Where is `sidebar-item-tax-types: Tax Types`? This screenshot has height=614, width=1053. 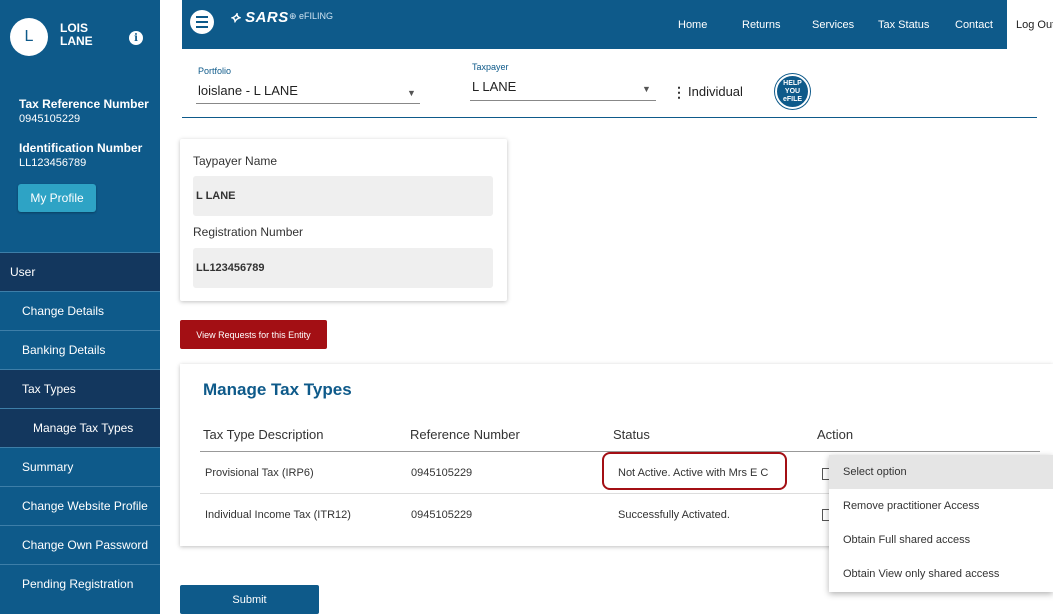
sidebar-item-tax-types: Tax Types is located at coordinates (80, 388).